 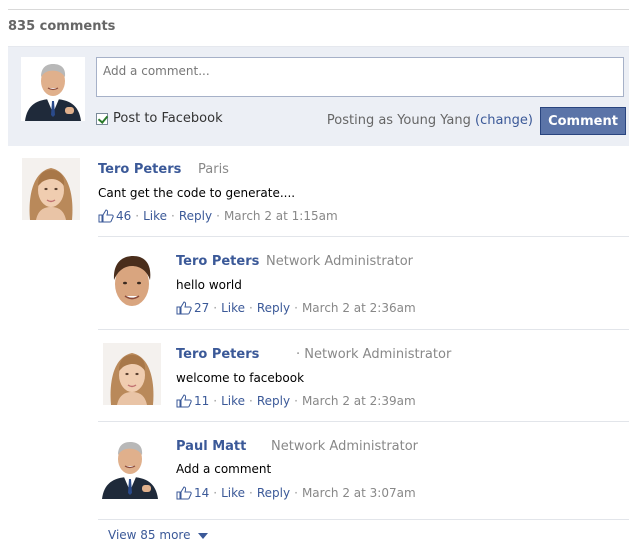 I want to click on businessman-avatar, so click(x=130, y=467).